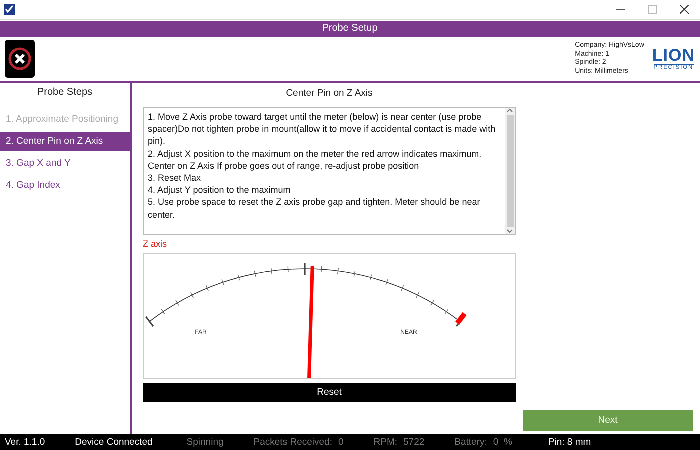 The width and height of the screenshot is (700, 450). I want to click on status-value: 0, so click(341, 442).